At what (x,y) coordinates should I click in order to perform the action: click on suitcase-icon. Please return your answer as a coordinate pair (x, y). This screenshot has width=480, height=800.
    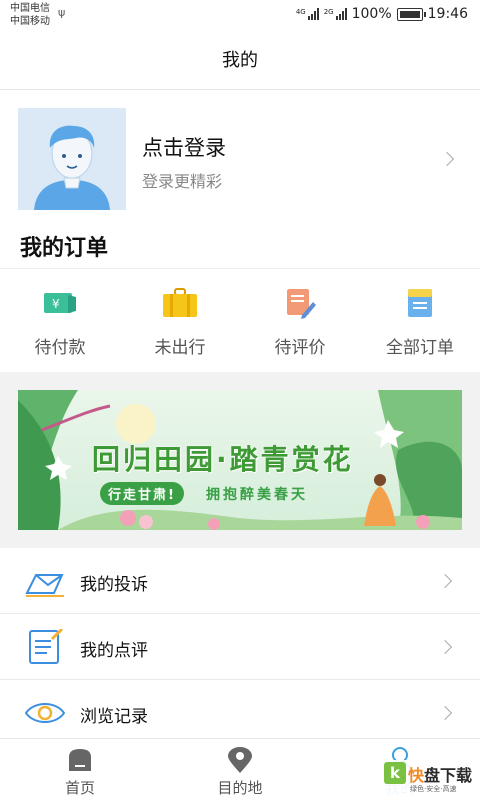
    Looking at the image, I should click on (180, 302).